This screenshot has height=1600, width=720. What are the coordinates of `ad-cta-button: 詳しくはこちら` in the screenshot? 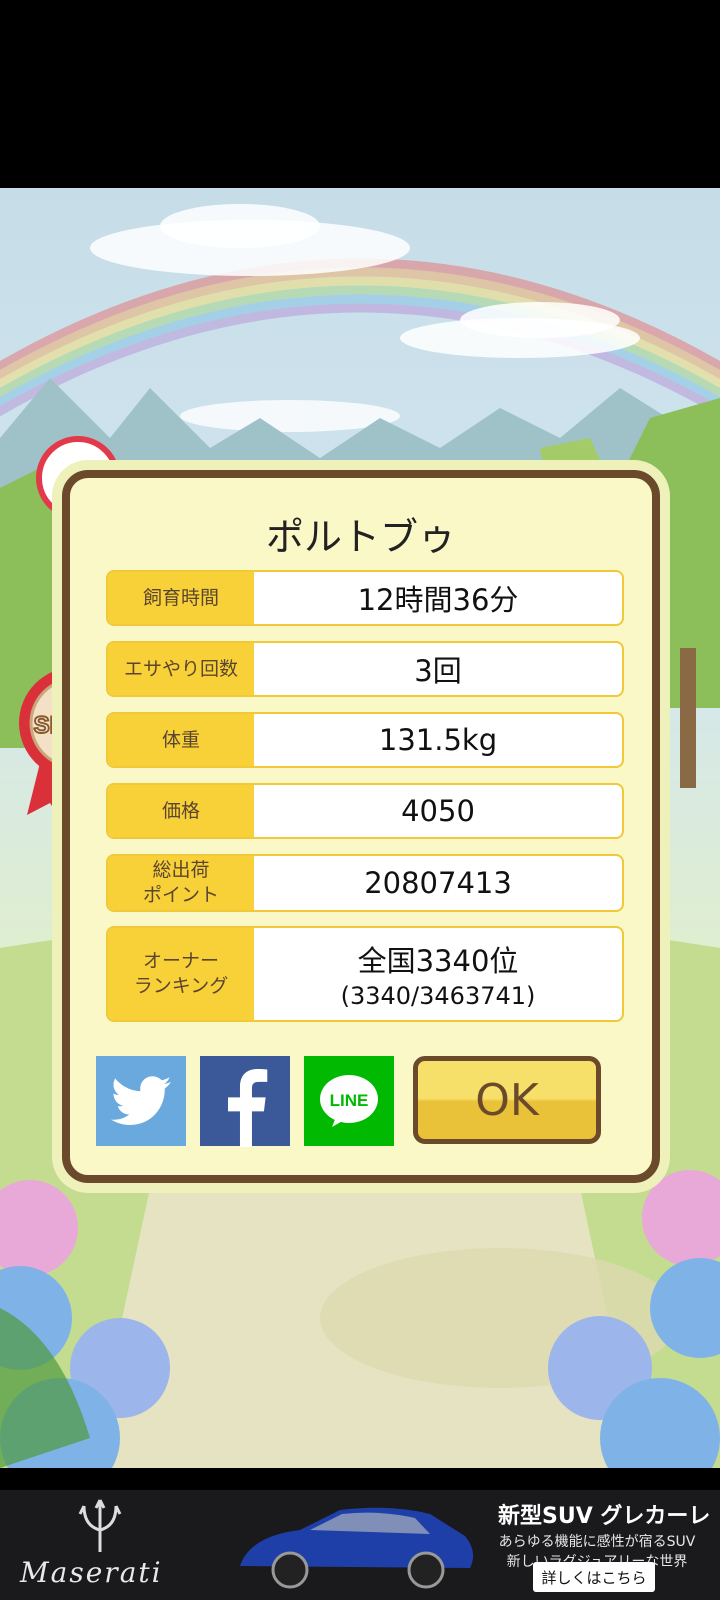 It's located at (594, 1577).